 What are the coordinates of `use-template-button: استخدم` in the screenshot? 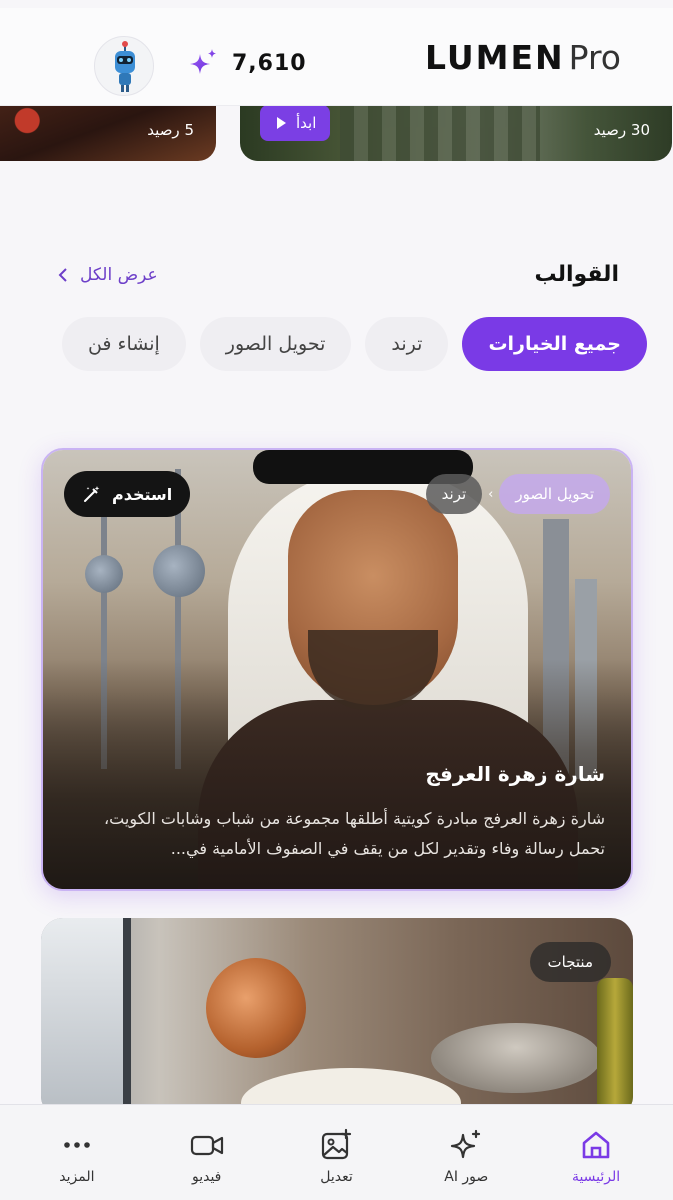 It's located at (127, 494).